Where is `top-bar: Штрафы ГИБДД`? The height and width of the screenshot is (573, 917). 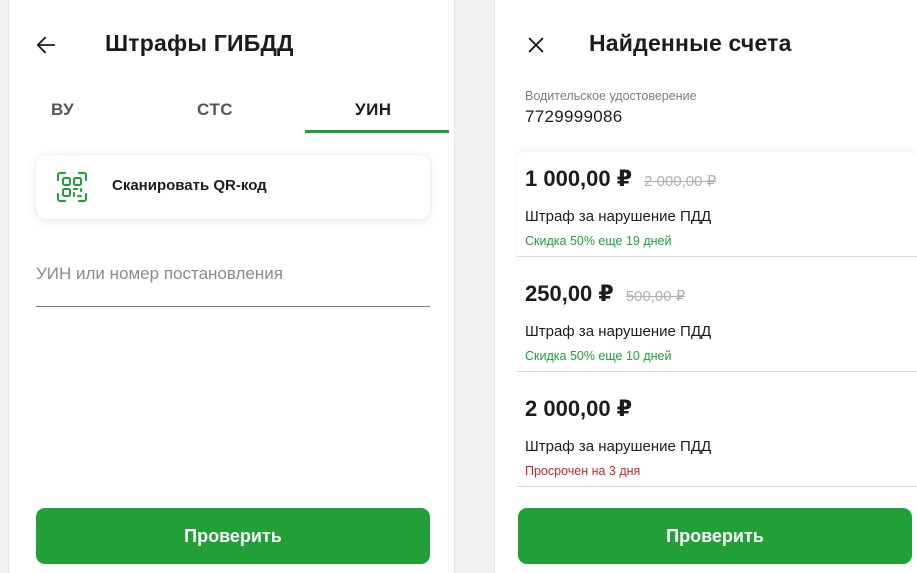 top-bar: Штрафы ГИБДД is located at coordinates (231, 44).